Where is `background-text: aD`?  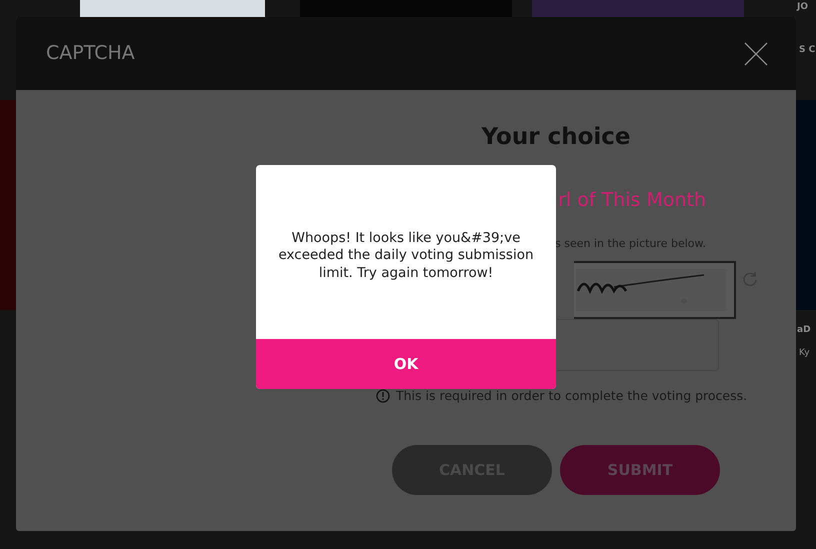
background-text: aD is located at coordinates (804, 330).